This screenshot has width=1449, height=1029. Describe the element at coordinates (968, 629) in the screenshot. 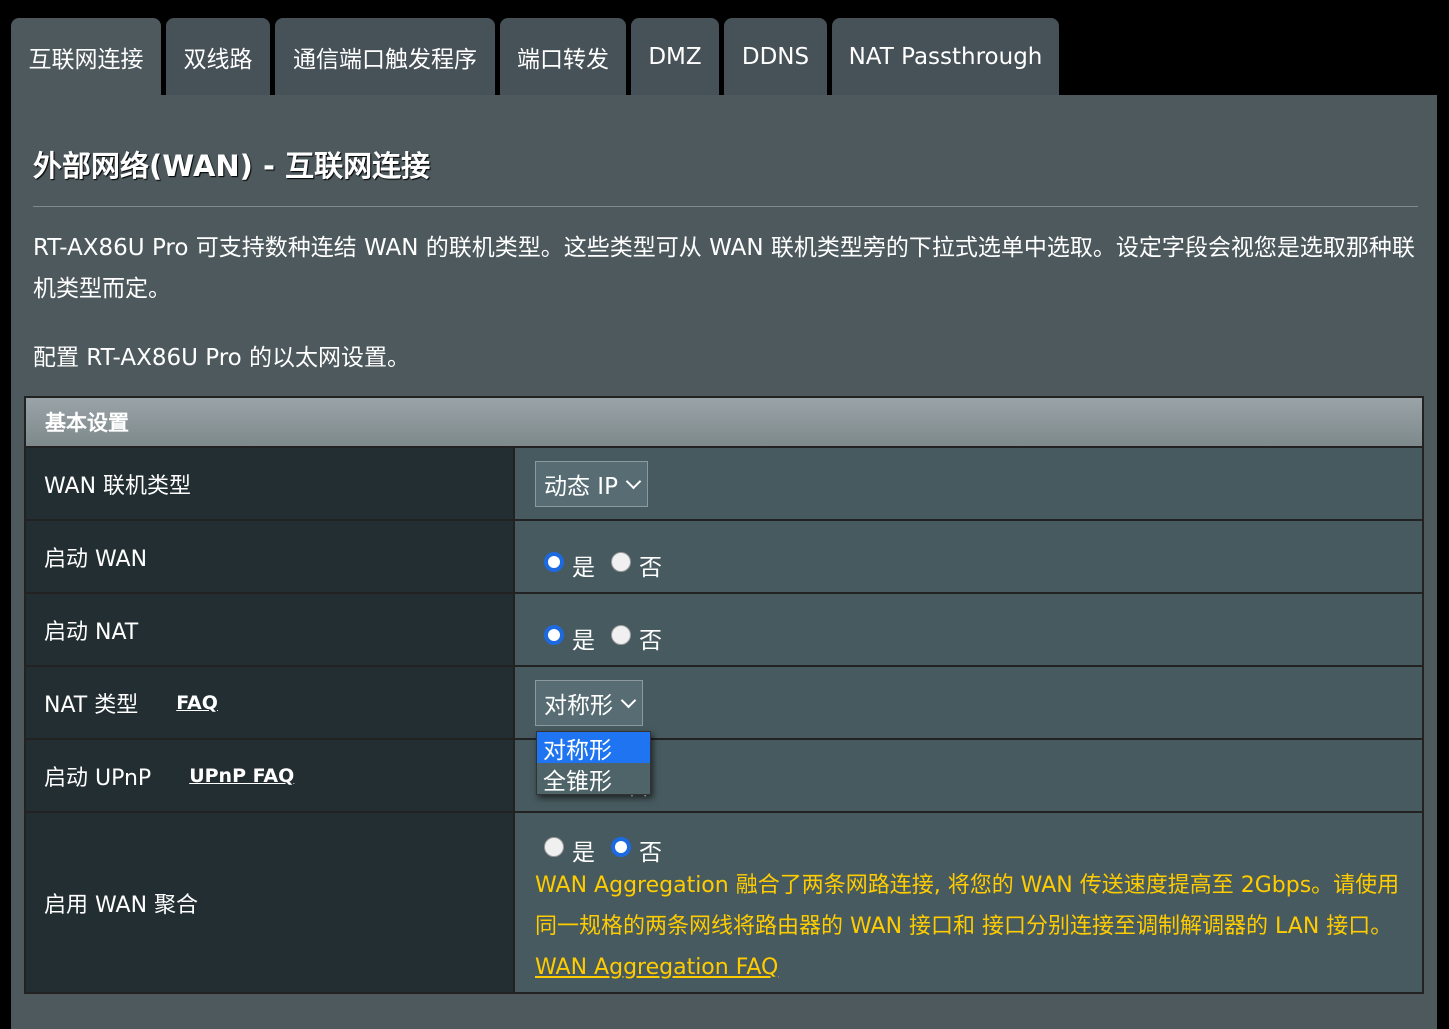

I see `enable-nat-cell: 是 否` at that location.